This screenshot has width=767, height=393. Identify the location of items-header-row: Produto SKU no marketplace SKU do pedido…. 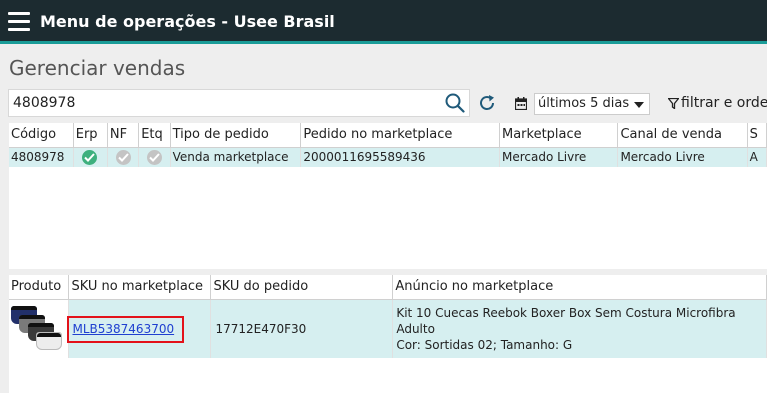
(388, 287).